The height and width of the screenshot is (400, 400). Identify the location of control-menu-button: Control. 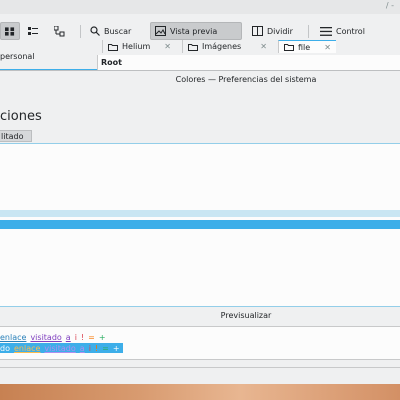
(342, 31).